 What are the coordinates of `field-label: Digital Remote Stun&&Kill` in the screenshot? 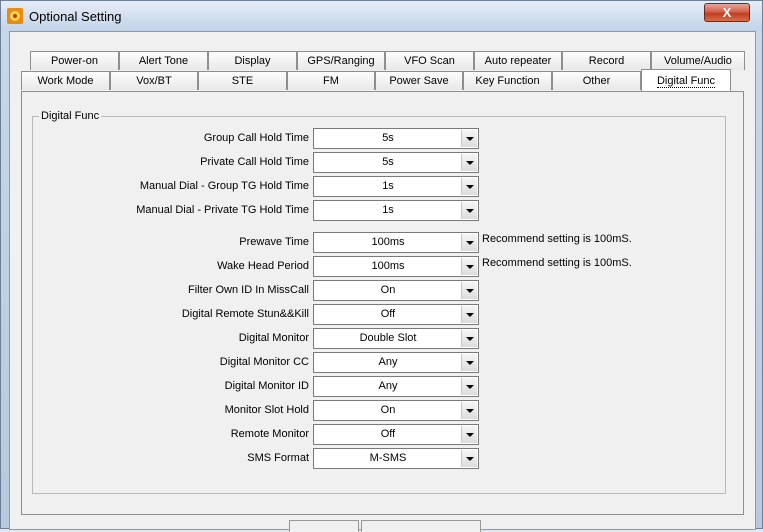 It's located at (245, 314).